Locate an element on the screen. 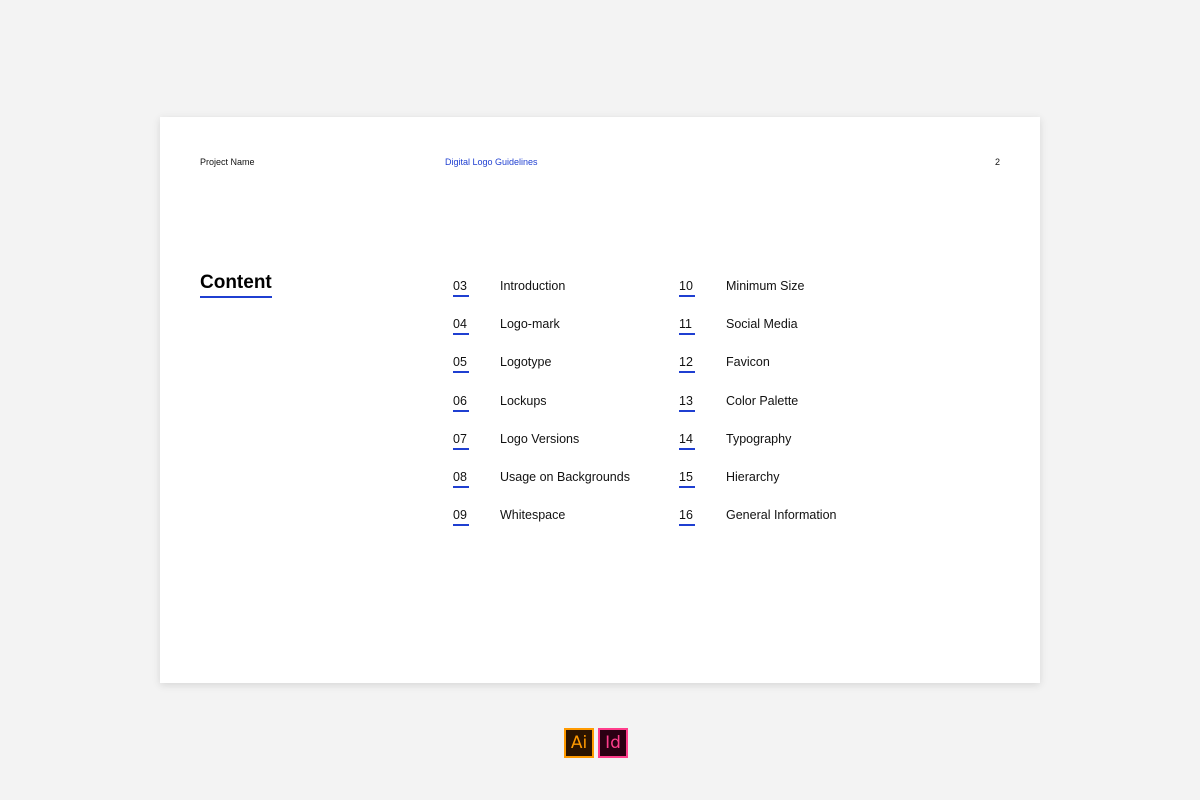 The height and width of the screenshot is (800, 1200). toc-label: Lockups is located at coordinates (523, 400).